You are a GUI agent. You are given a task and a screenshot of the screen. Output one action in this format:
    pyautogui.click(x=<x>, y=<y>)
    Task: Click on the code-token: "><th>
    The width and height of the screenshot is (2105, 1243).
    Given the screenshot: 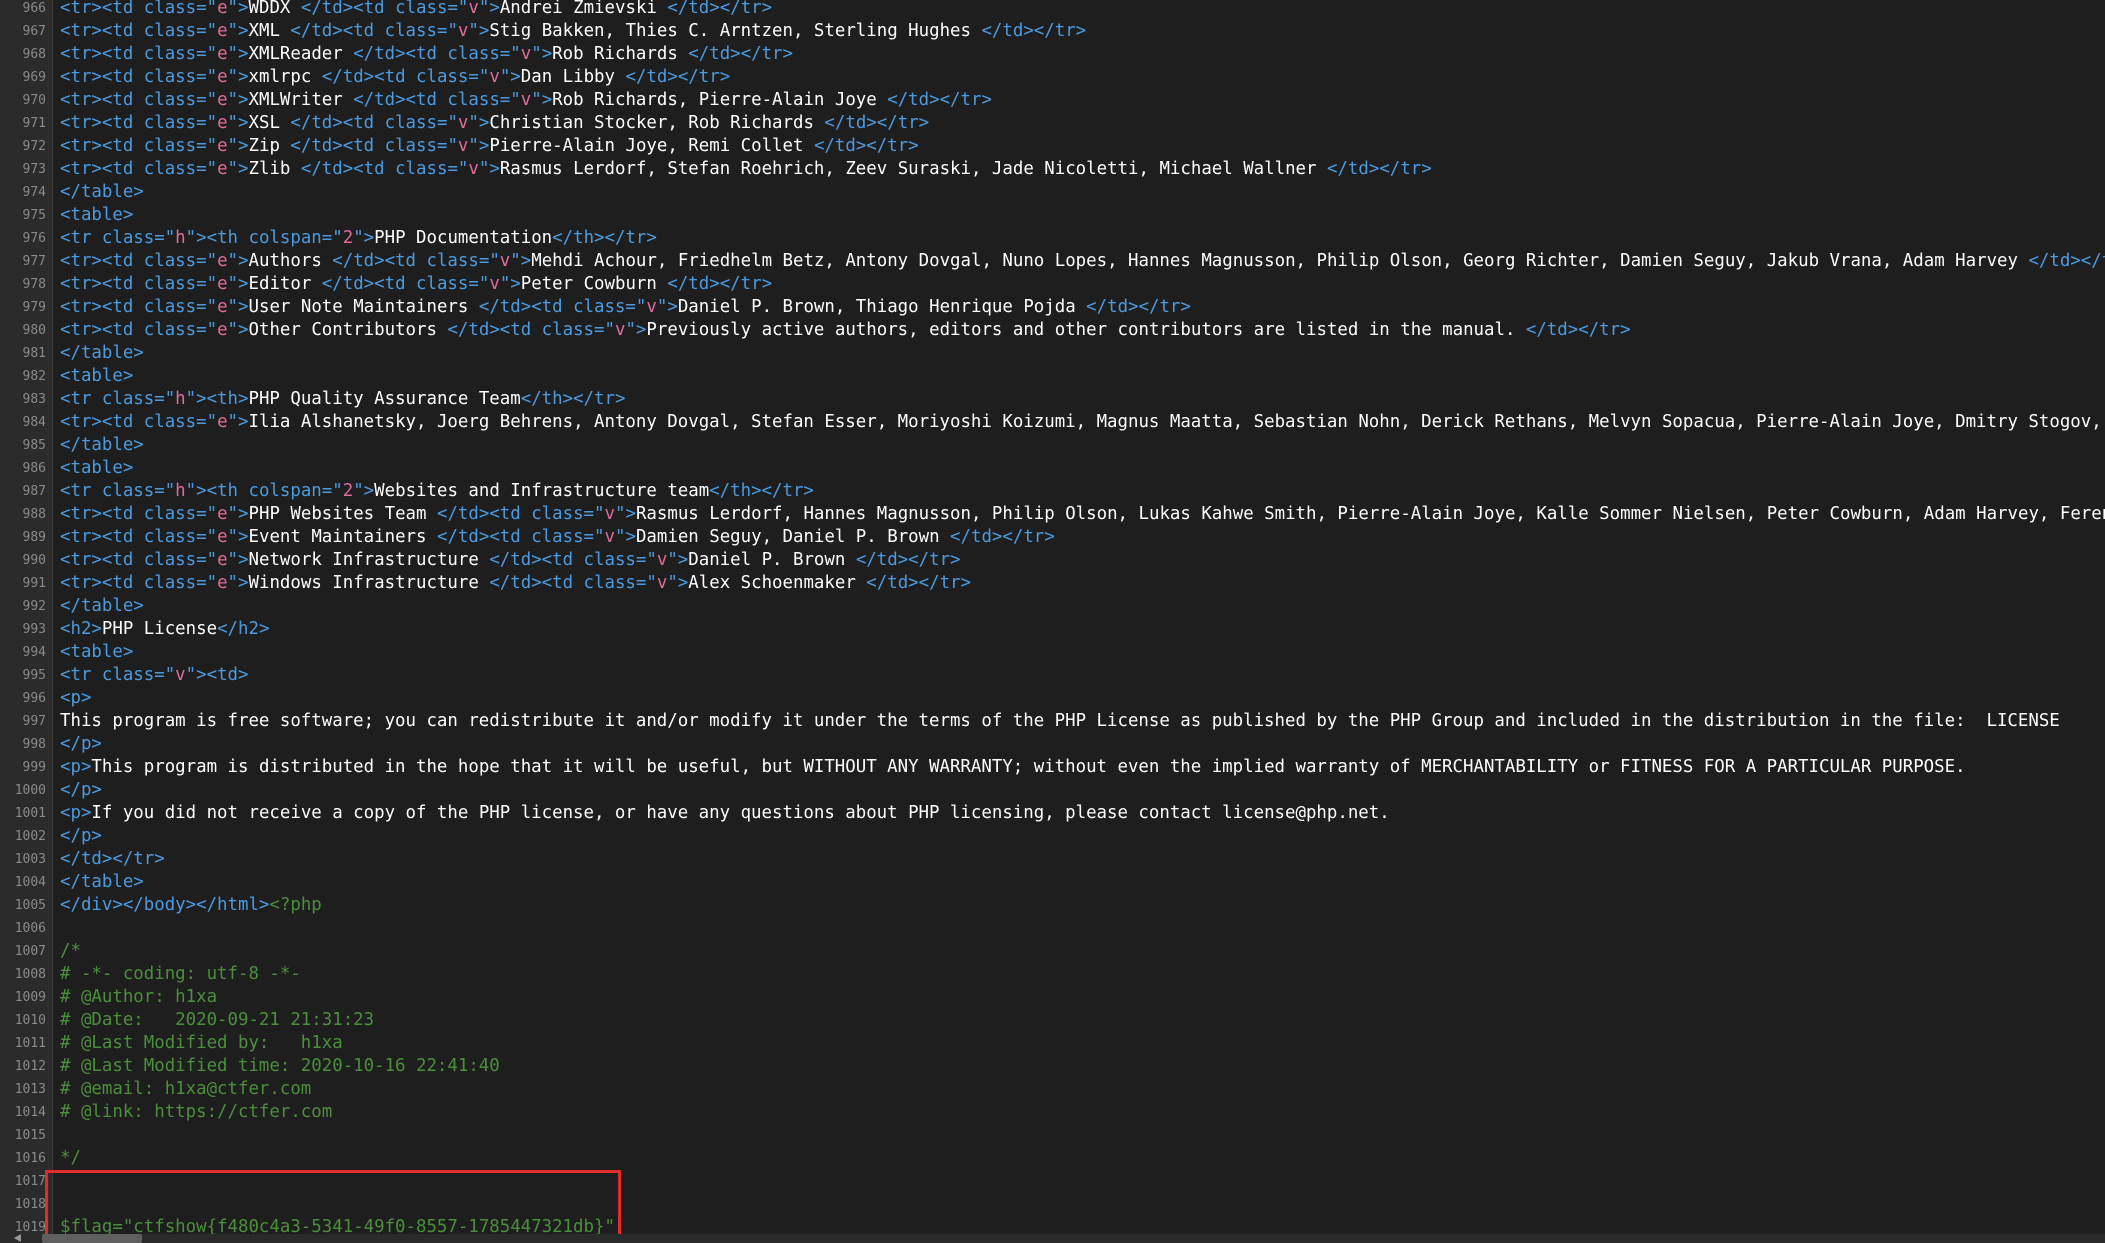 What is the action you would take?
    pyautogui.click(x=217, y=399)
    